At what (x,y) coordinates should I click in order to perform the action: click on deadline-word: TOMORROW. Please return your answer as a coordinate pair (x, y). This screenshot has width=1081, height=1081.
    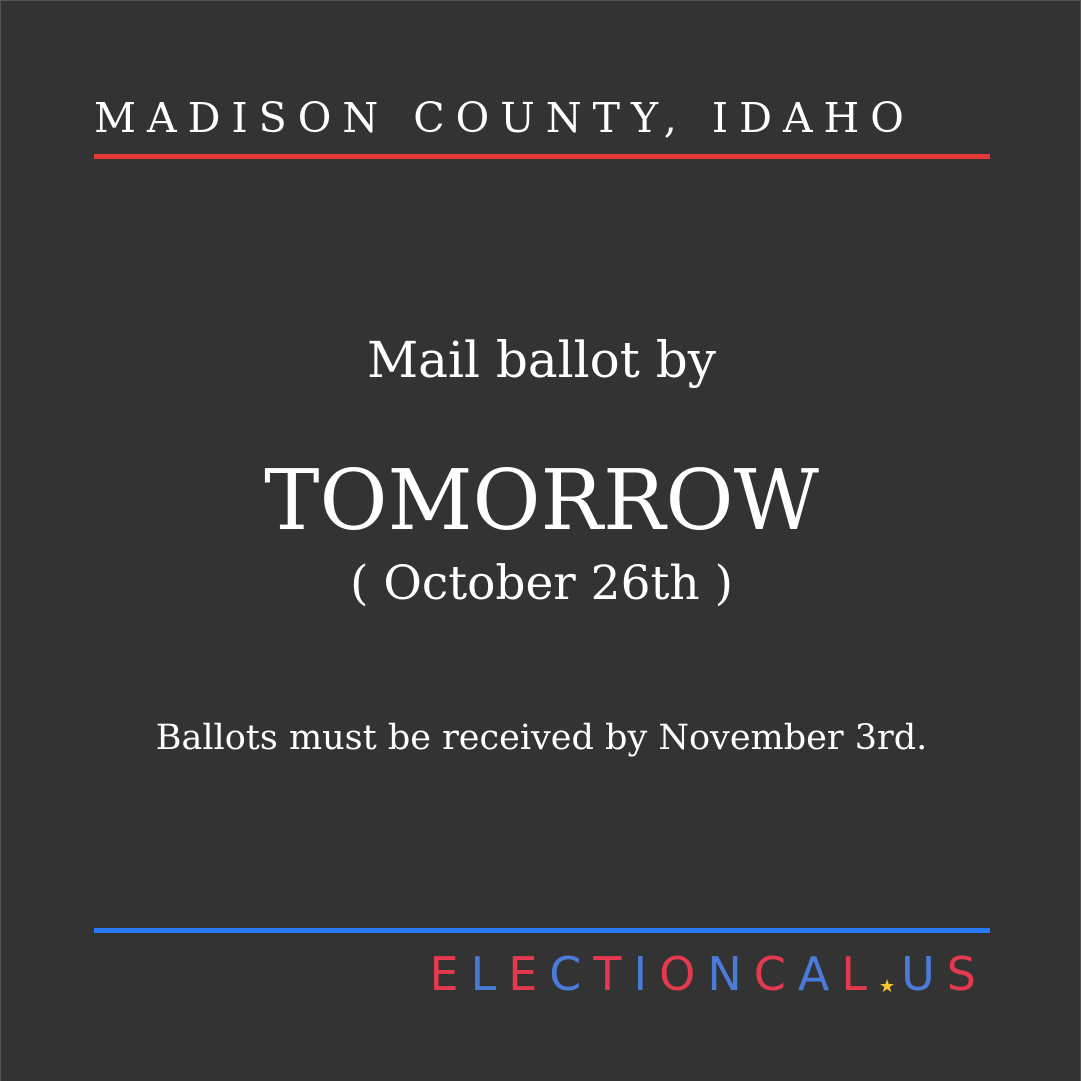
    Looking at the image, I should click on (541, 500).